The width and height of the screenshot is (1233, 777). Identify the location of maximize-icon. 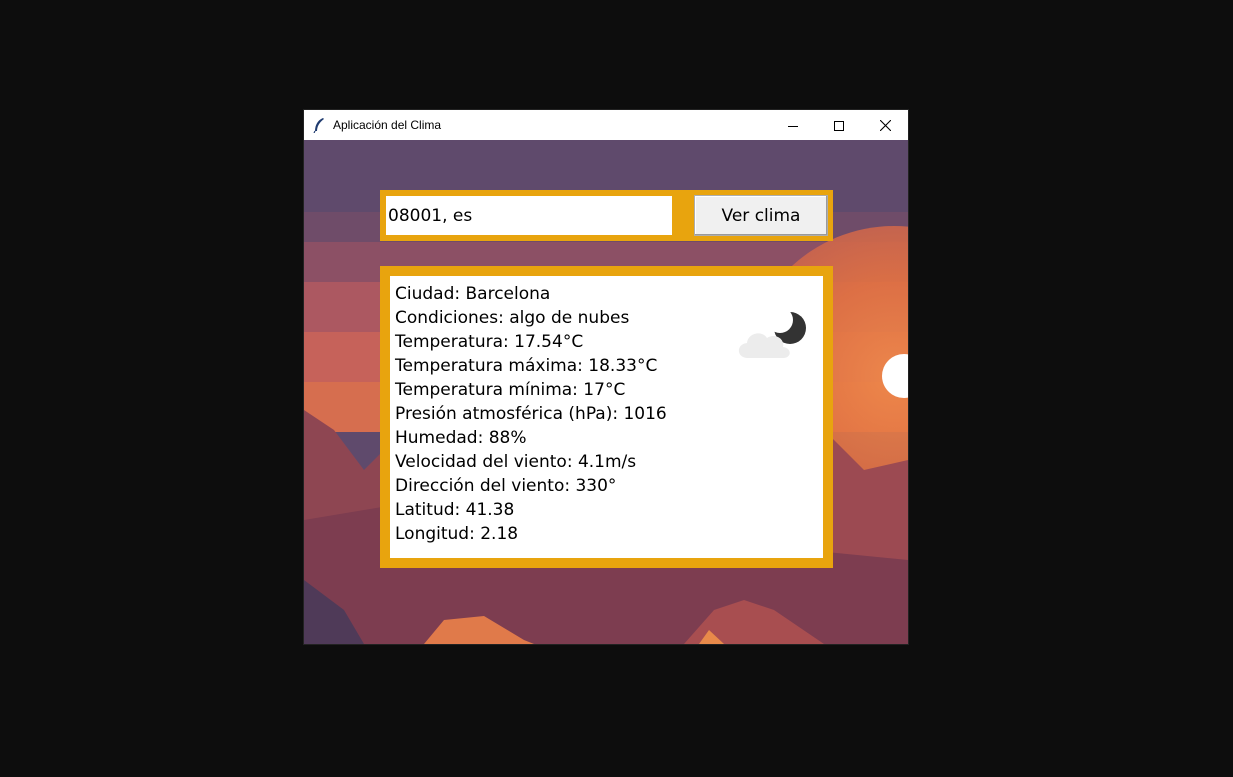
(839, 125).